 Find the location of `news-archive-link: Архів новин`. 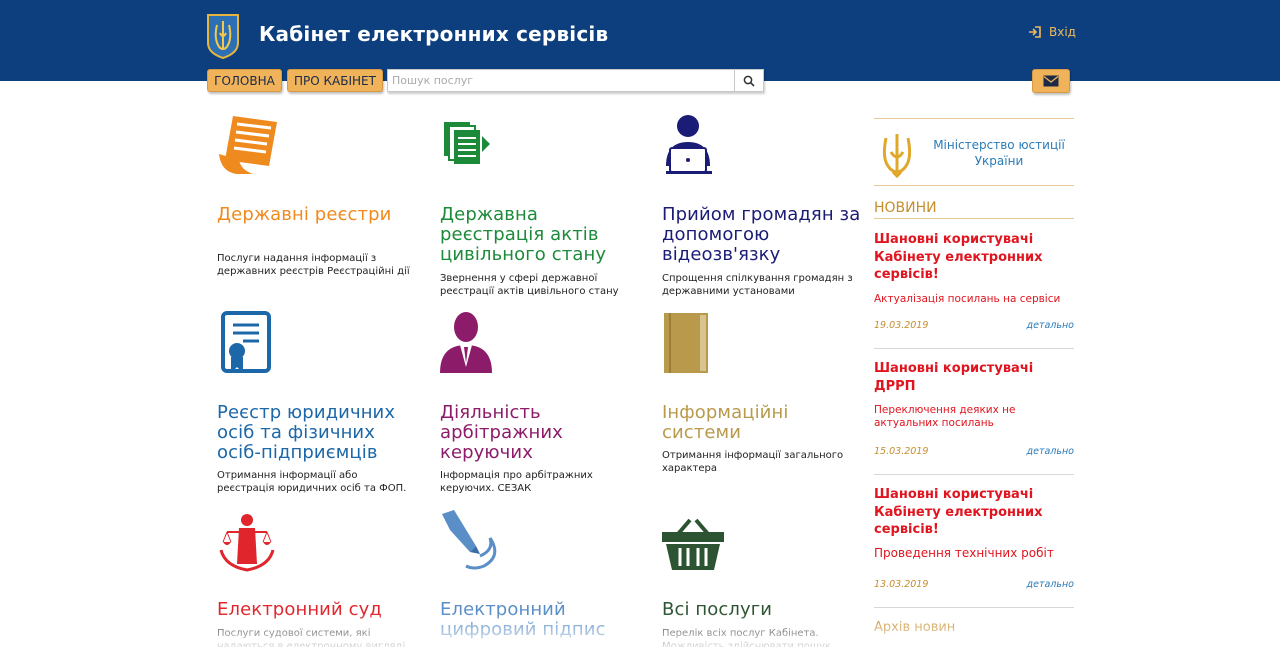

news-archive-link: Архів новин is located at coordinates (914, 627).